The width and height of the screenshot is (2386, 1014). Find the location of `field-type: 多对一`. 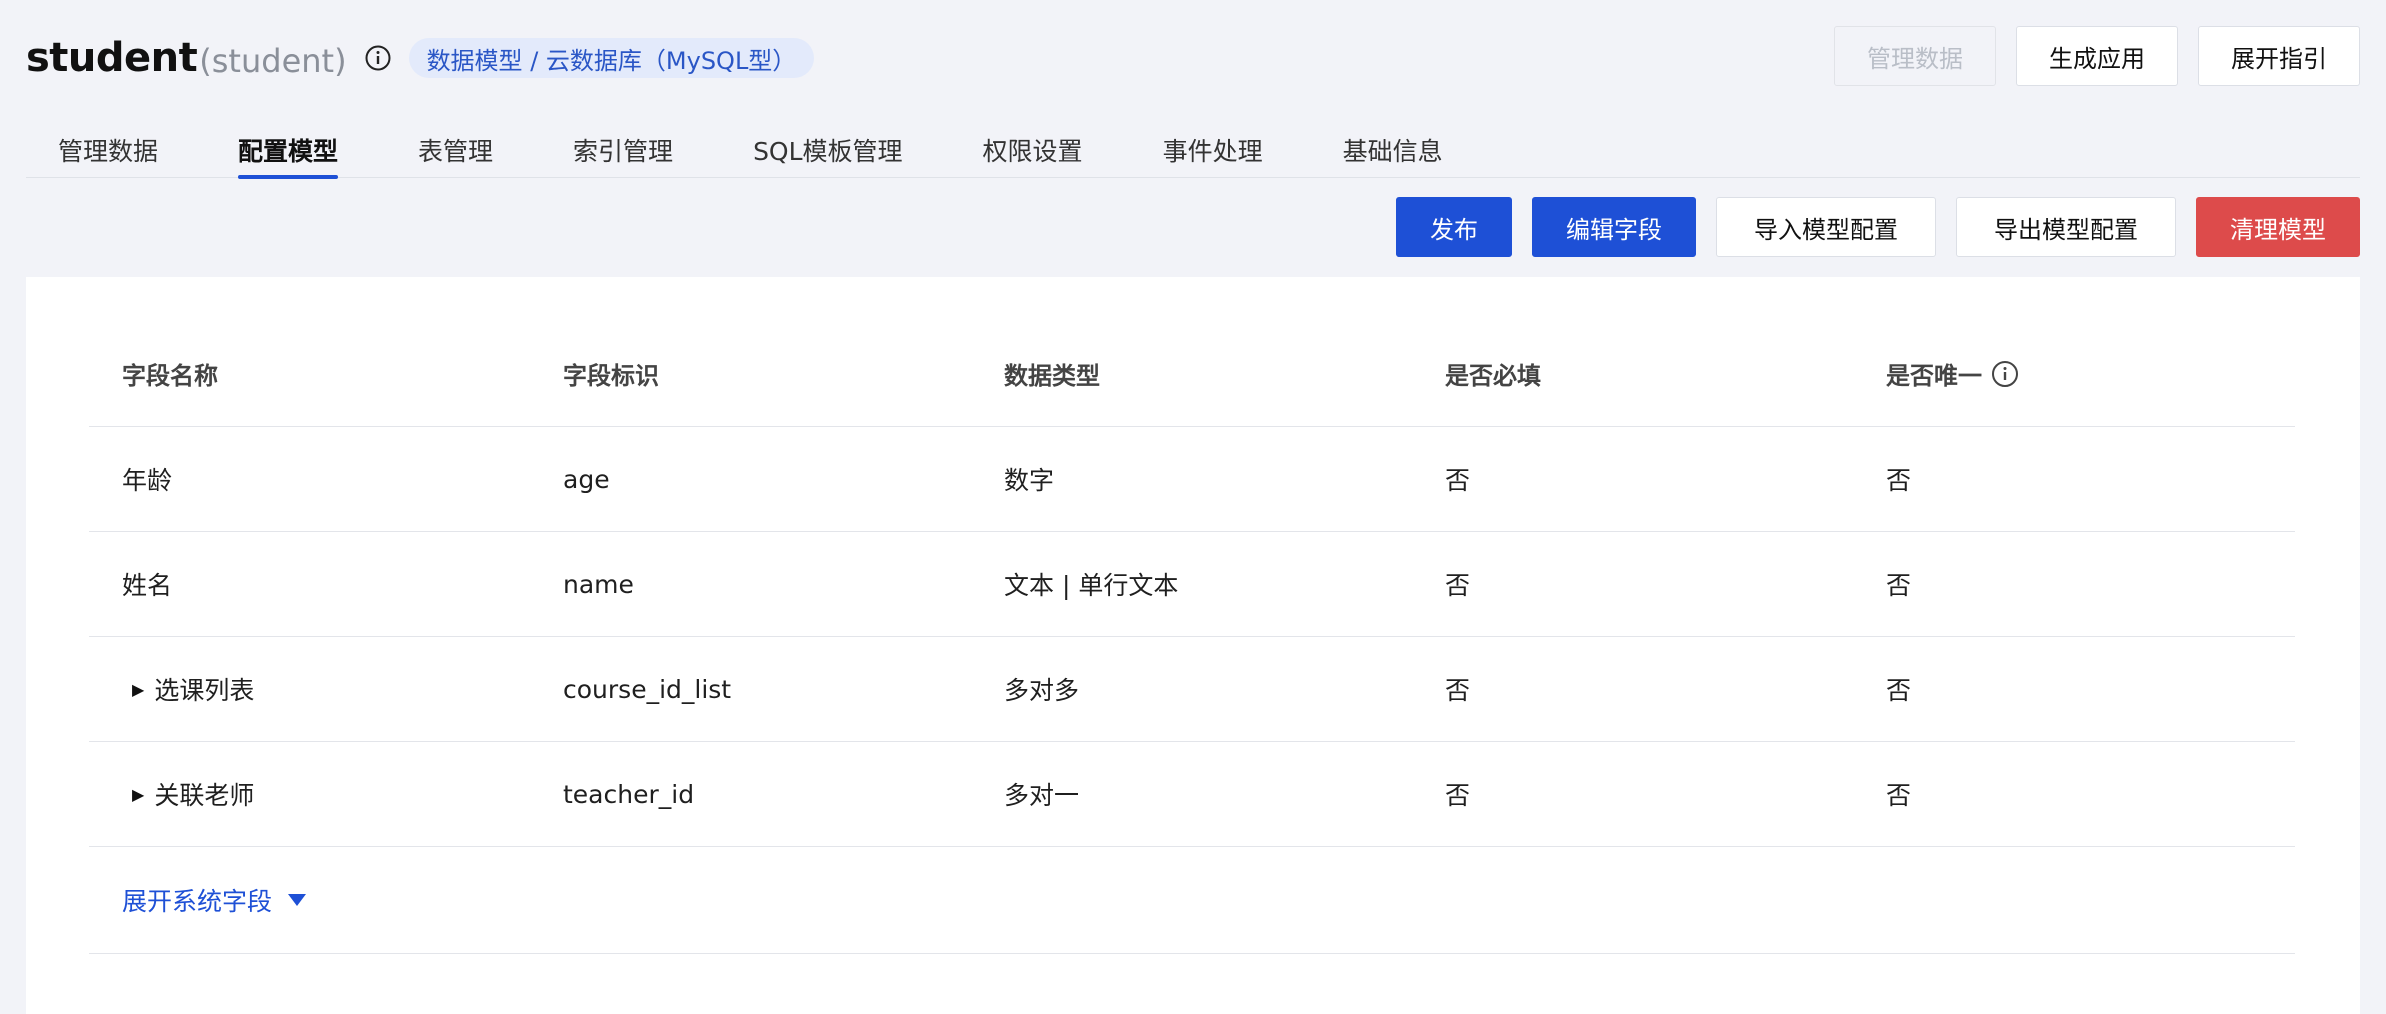

field-type: 多对一 is located at coordinates (1042, 795).